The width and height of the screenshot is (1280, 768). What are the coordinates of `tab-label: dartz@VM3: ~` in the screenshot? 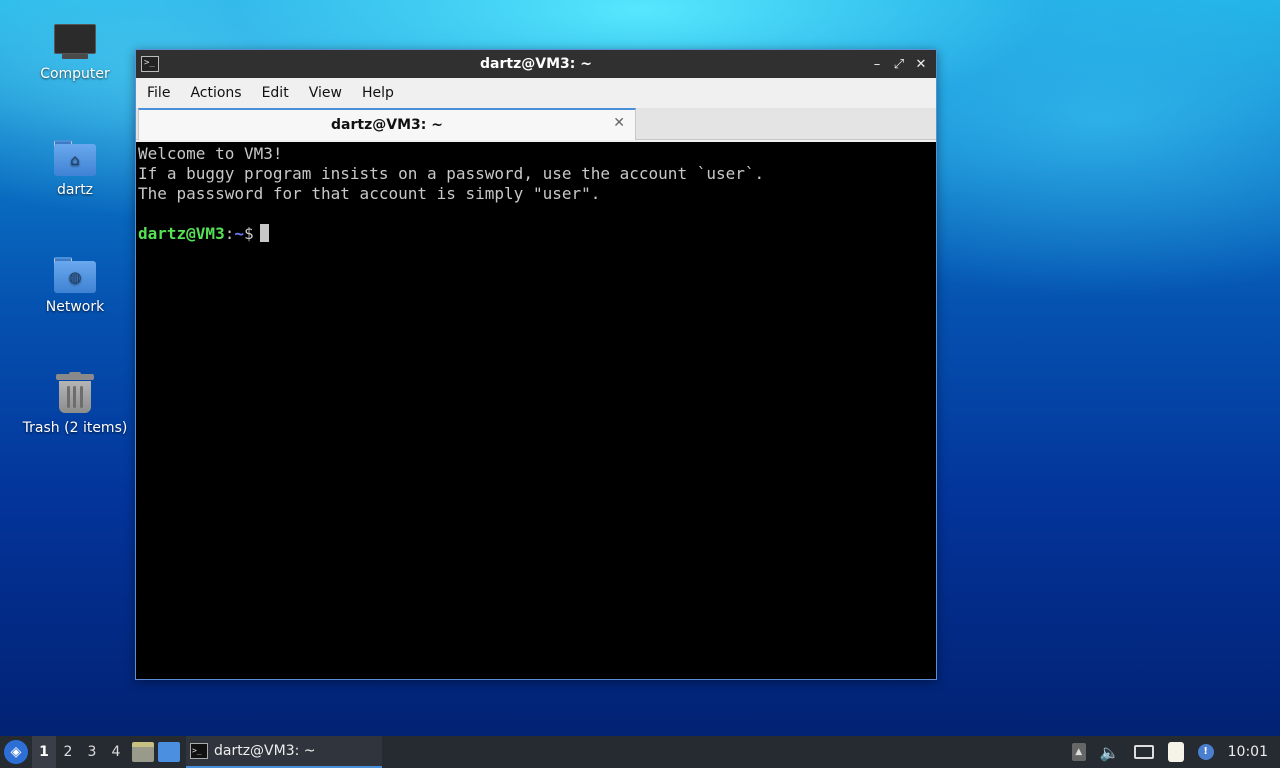 It's located at (387, 125).